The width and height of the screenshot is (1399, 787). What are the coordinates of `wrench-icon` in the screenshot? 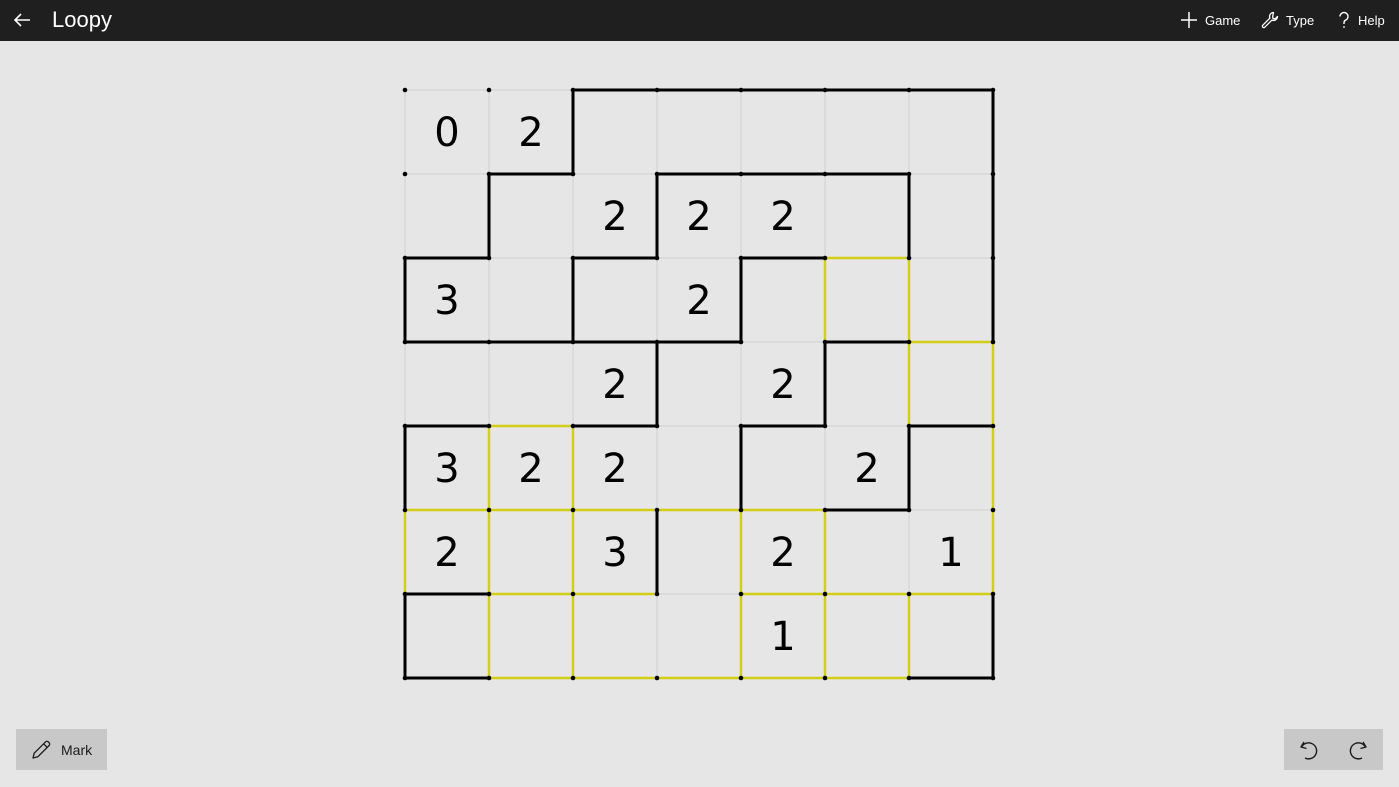 It's located at (1270, 20).